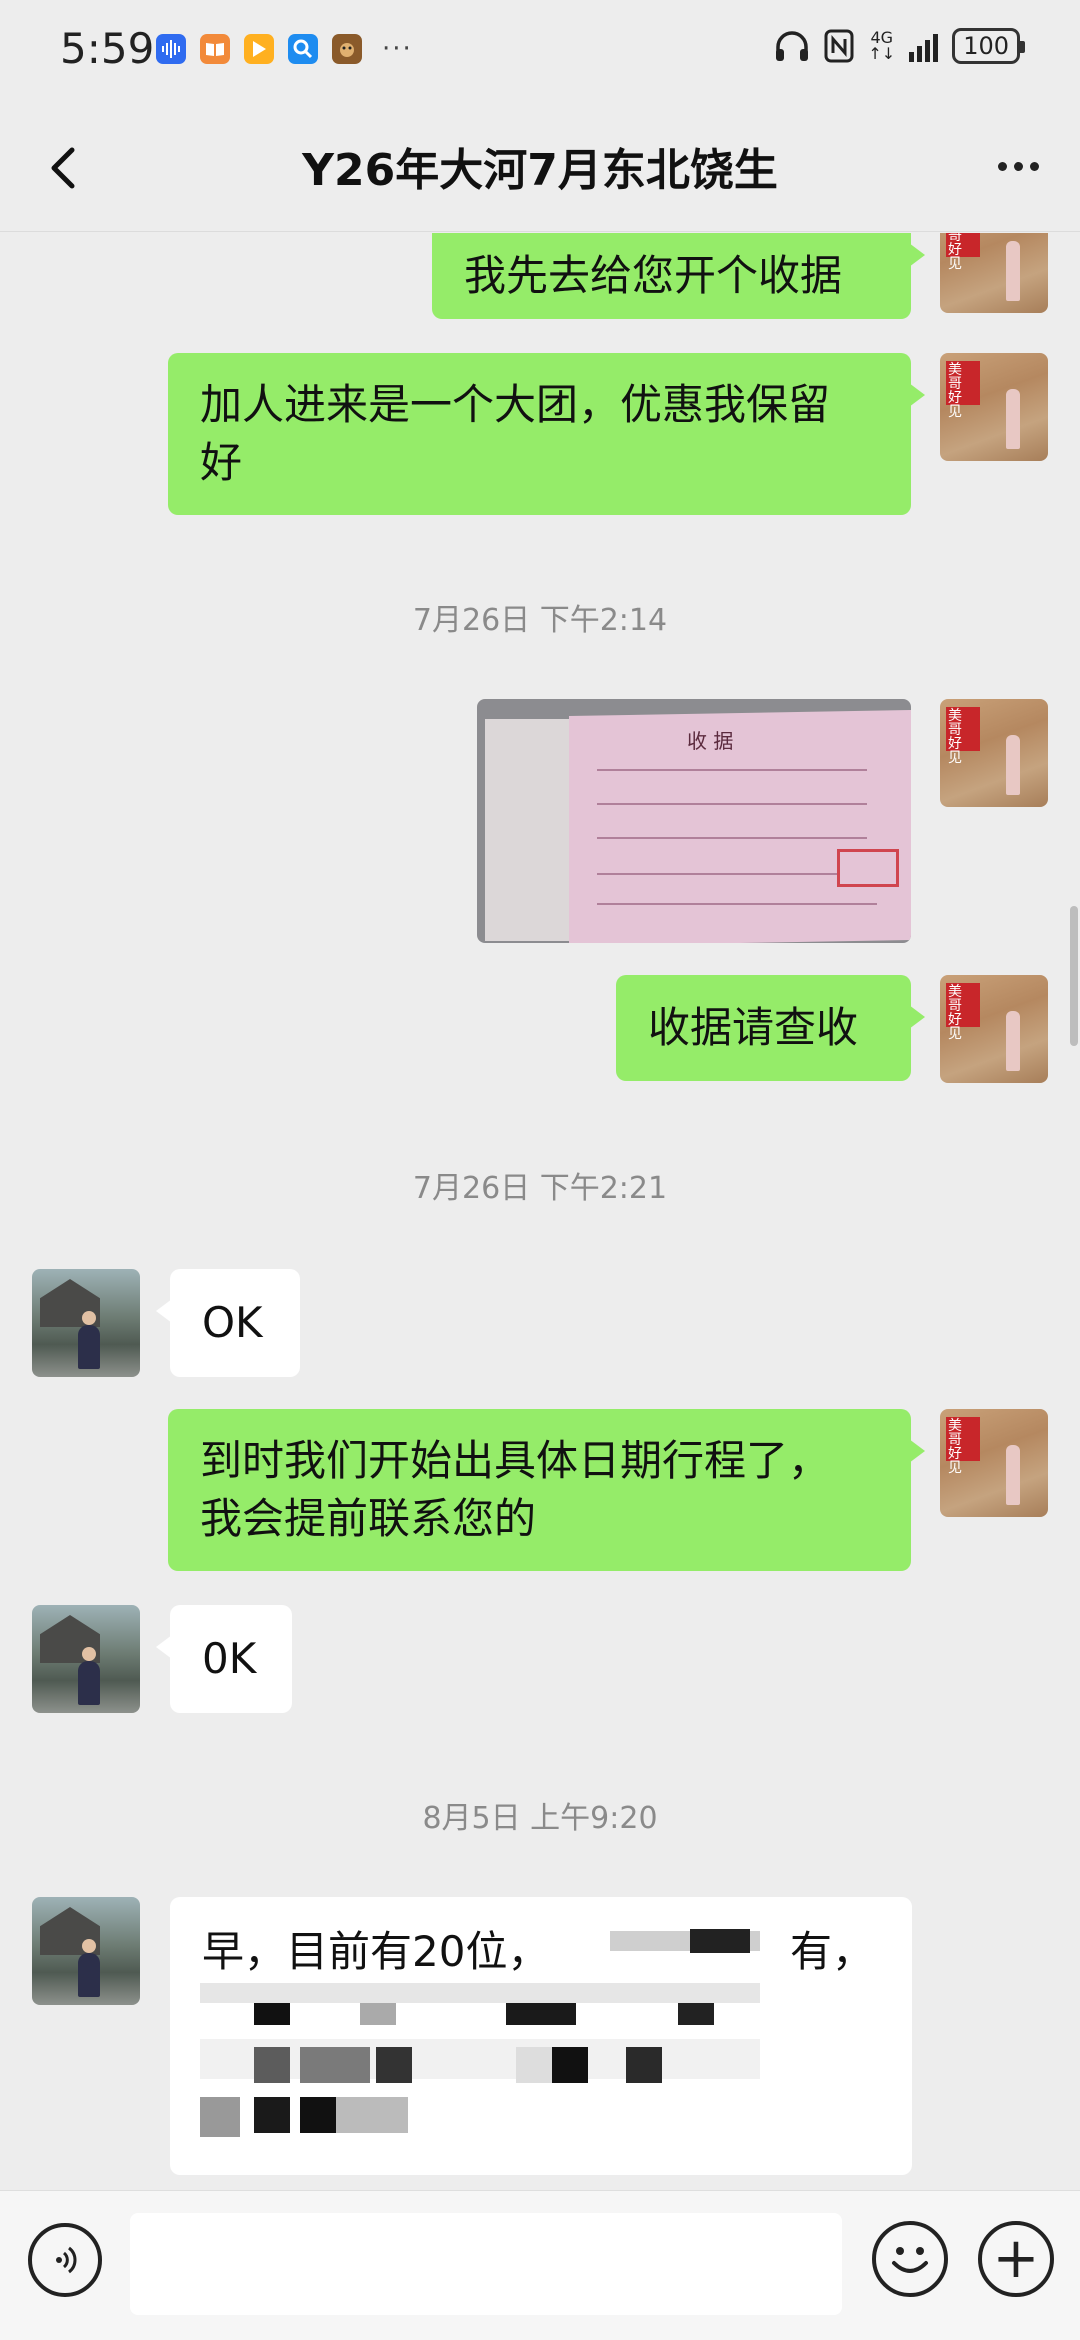  I want to click on message-bubble-sent: 到时我们开始出具体日期行程了， 我会提前联系您的, so click(546, 1490).